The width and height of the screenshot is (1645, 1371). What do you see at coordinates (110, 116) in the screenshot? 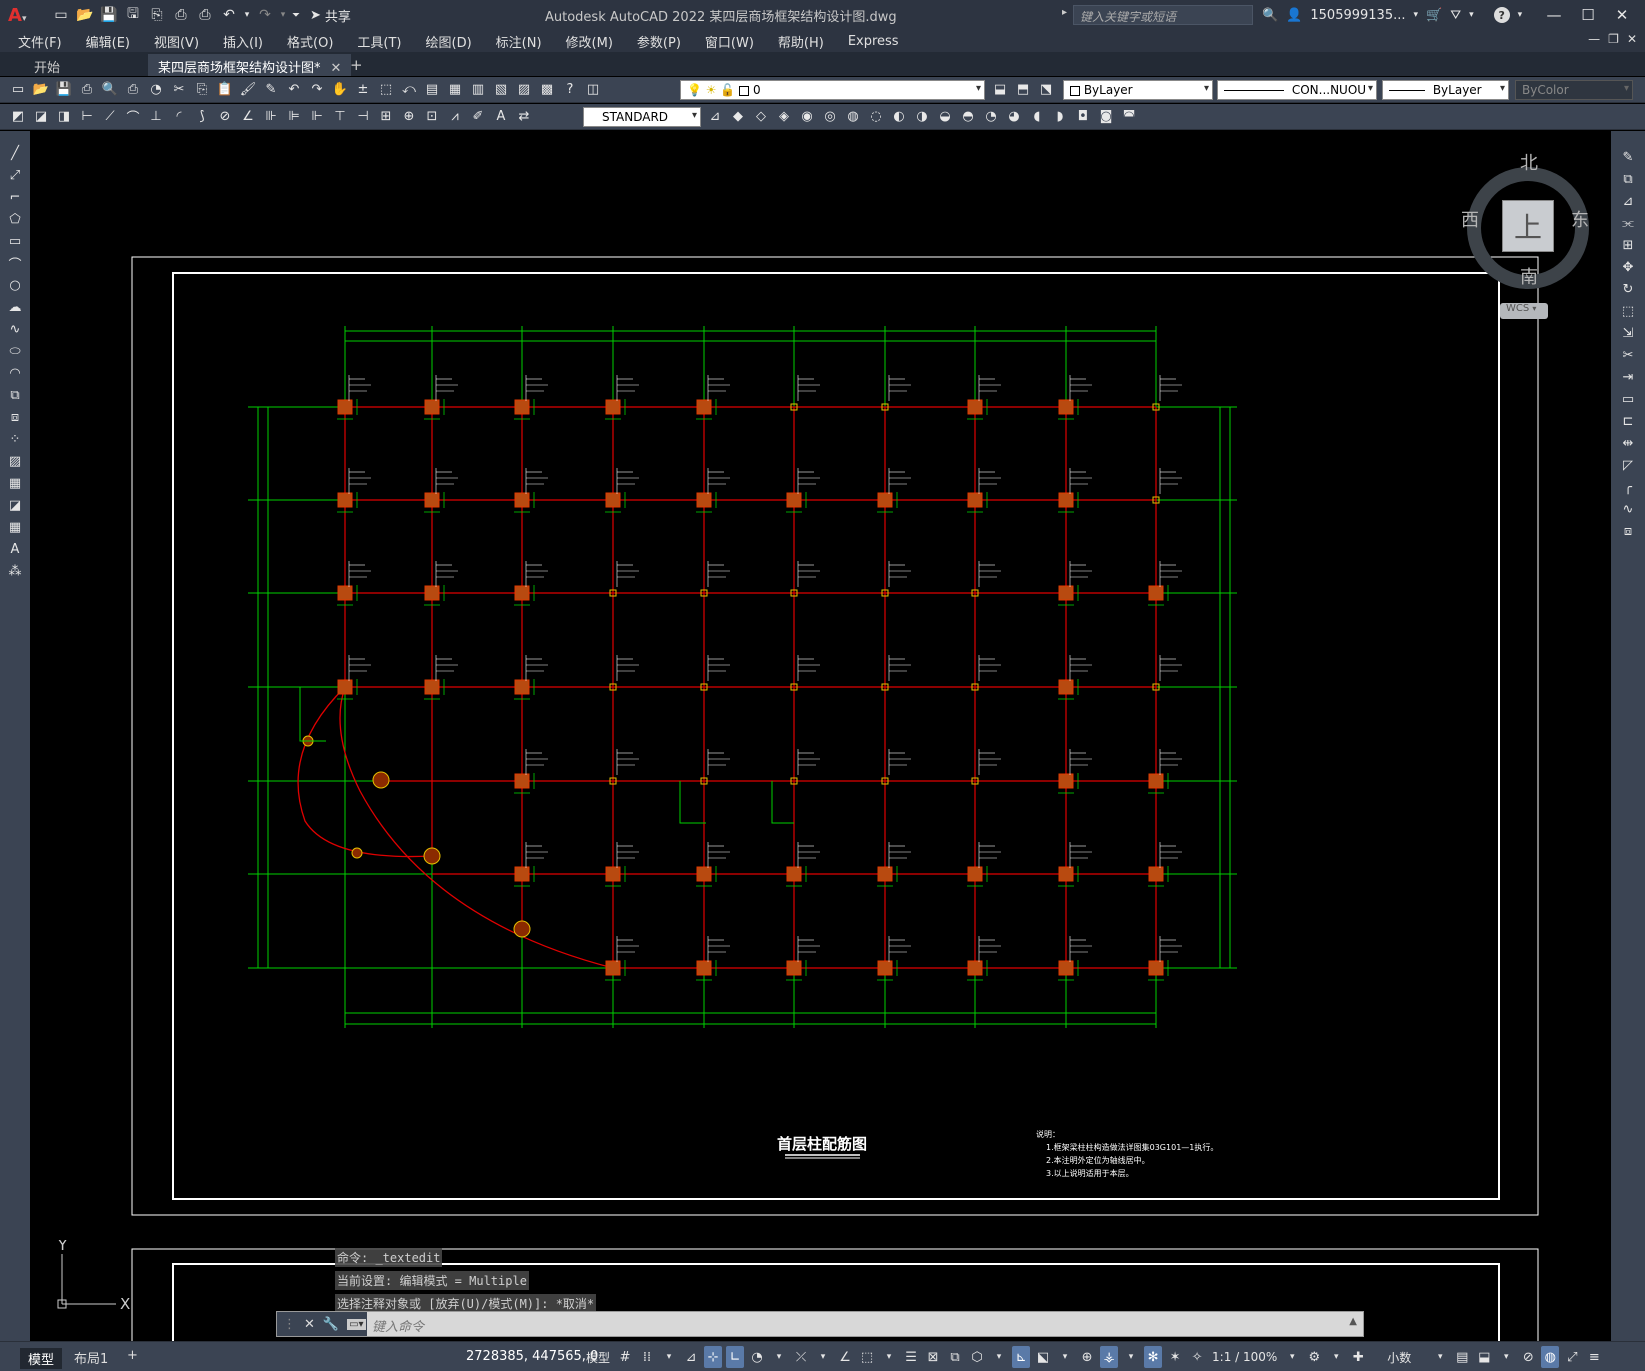
I see `aligned-dimension-icon: ⟋` at bounding box center [110, 116].